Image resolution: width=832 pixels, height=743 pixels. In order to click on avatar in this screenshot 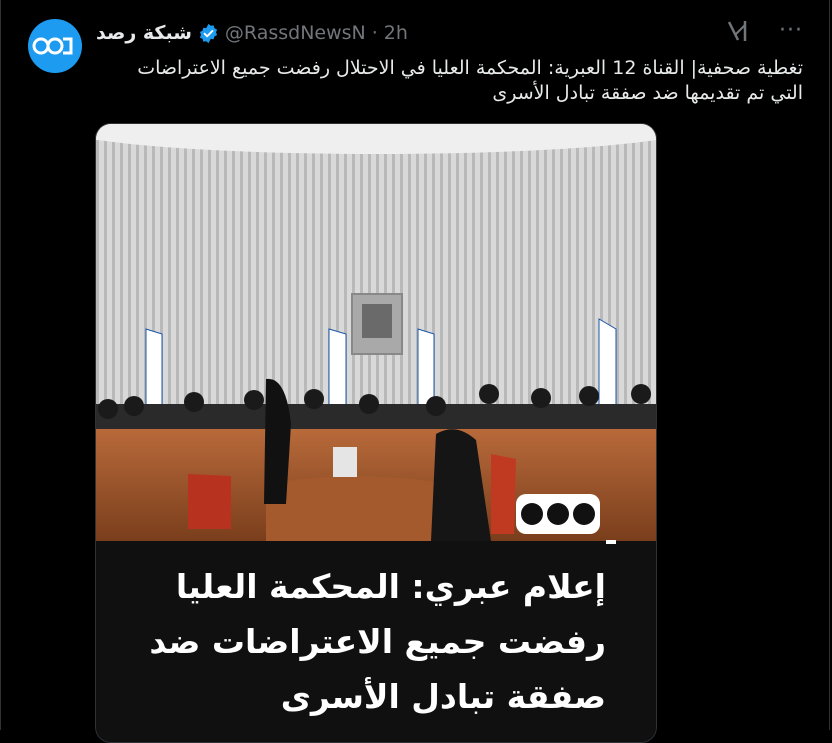, I will do `click(55, 46)`.